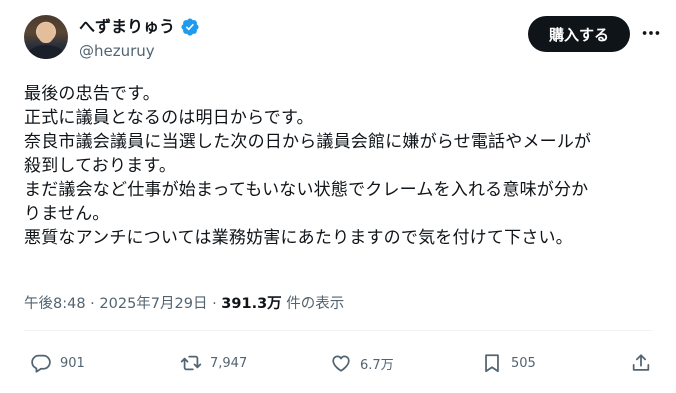 Image resolution: width=676 pixels, height=393 pixels. Describe the element at coordinates (251, 304) in the screenshot. I see `views-count: 391.3万` at that location.